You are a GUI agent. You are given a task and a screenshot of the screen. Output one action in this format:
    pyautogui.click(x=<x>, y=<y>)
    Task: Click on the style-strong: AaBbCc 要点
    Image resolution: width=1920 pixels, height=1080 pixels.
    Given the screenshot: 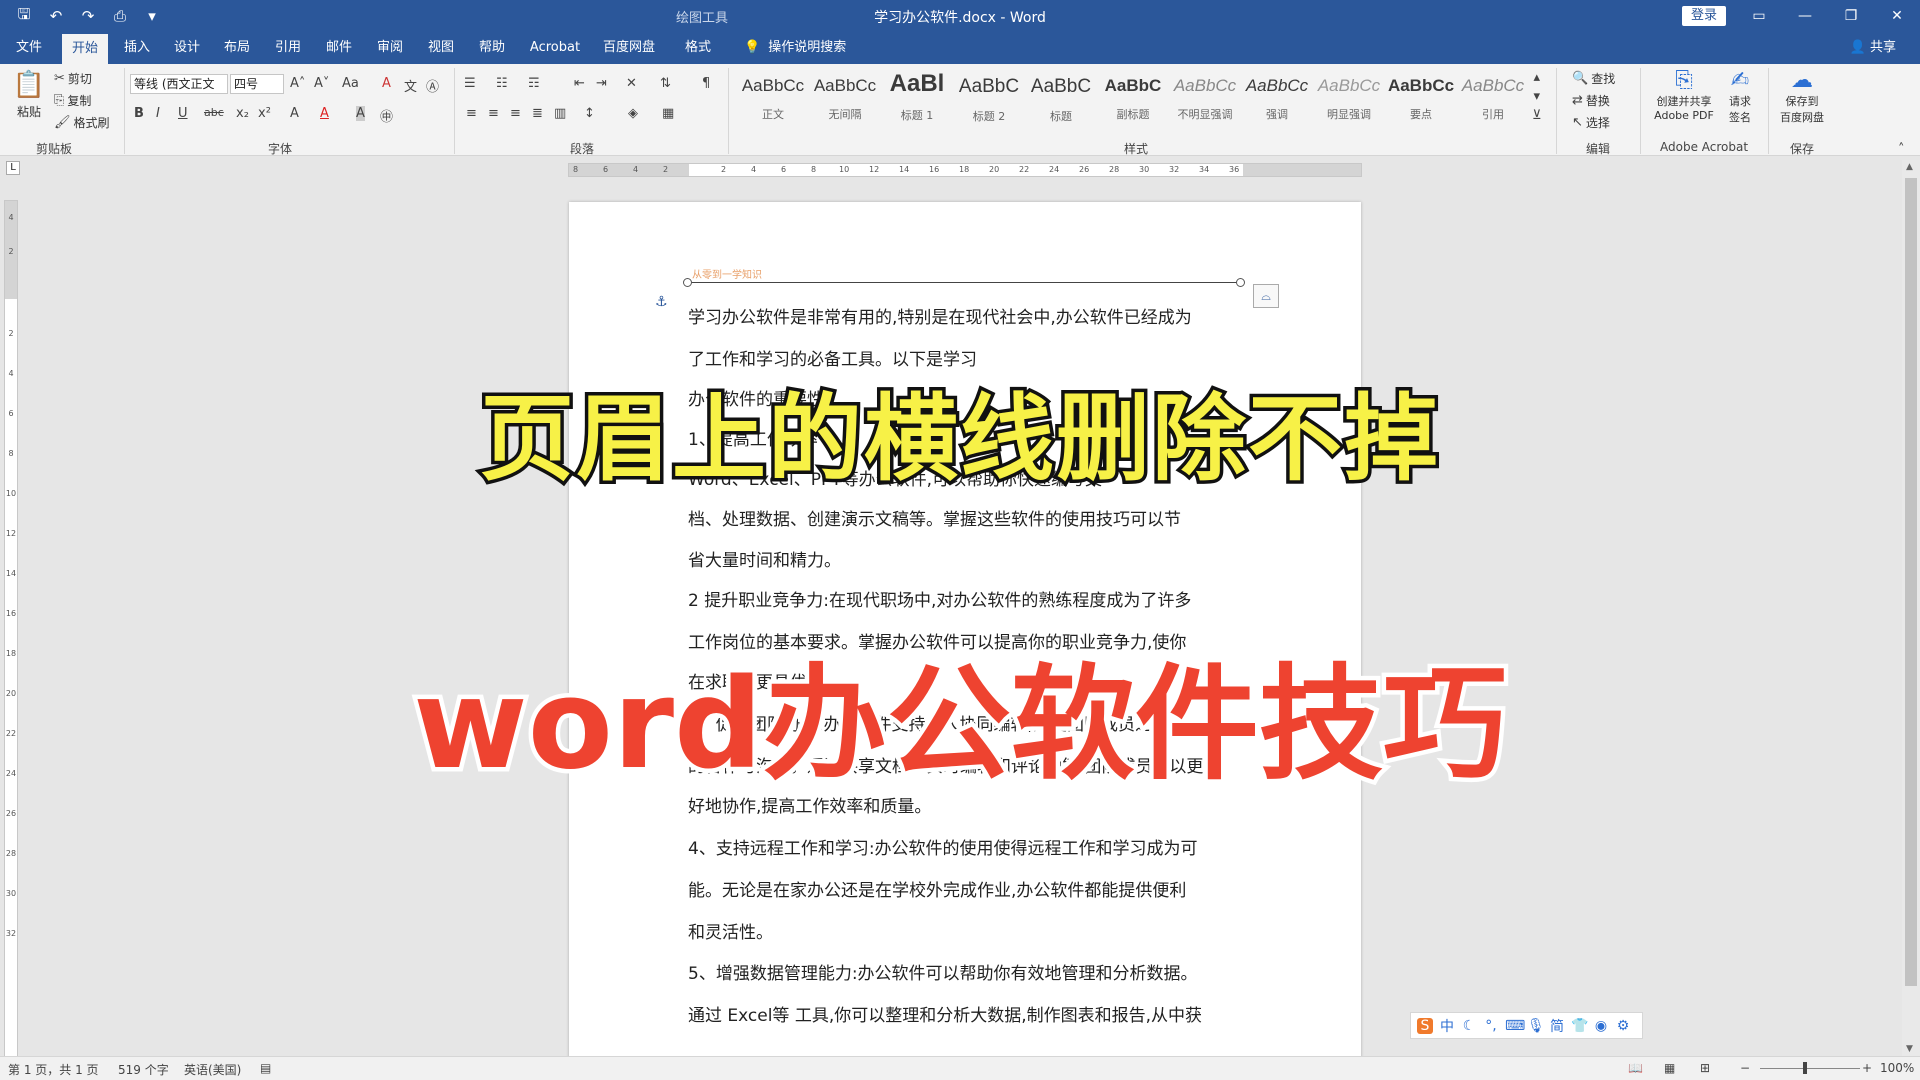 What is the action you would take?
    pyautogui.click(x=1421, y=102)
    